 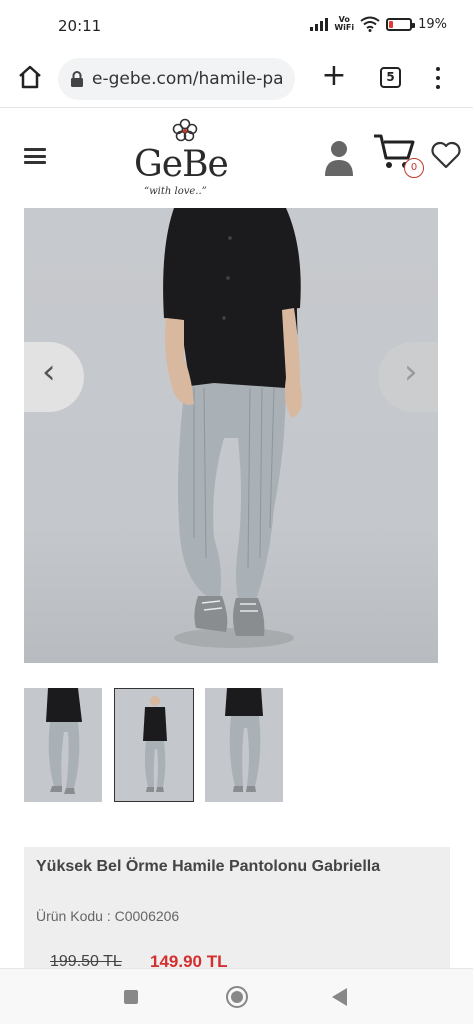 I want to click on battery-icon, so click(x=401, y=24).